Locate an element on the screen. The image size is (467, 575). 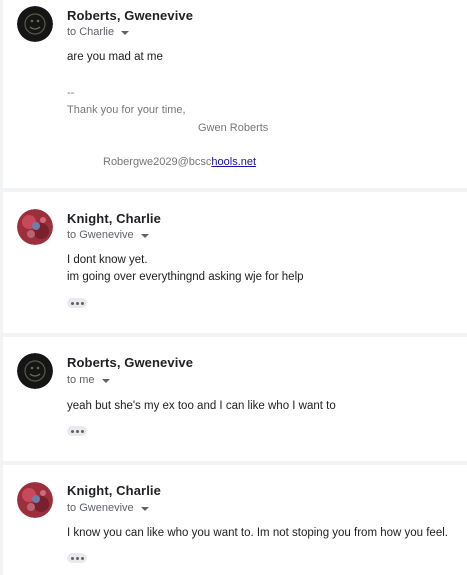
signature-email: Robergwe2029@bcschools.net is located at coordinates (179, 162).